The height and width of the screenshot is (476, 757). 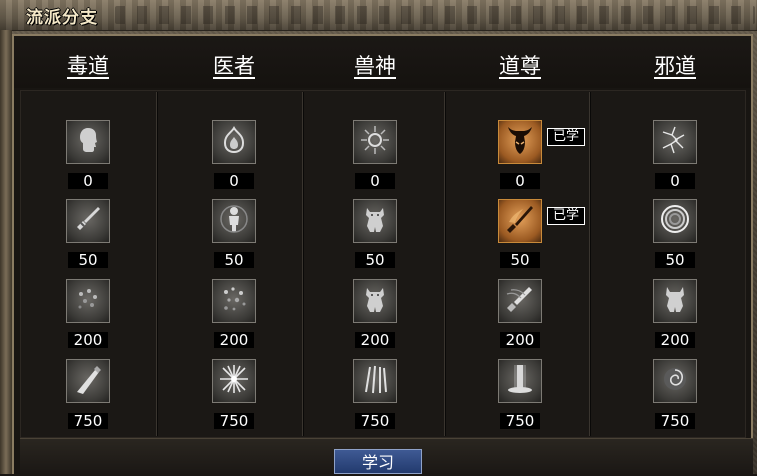 I want to click on school-header: 道尊, so click(x=520, y=65).